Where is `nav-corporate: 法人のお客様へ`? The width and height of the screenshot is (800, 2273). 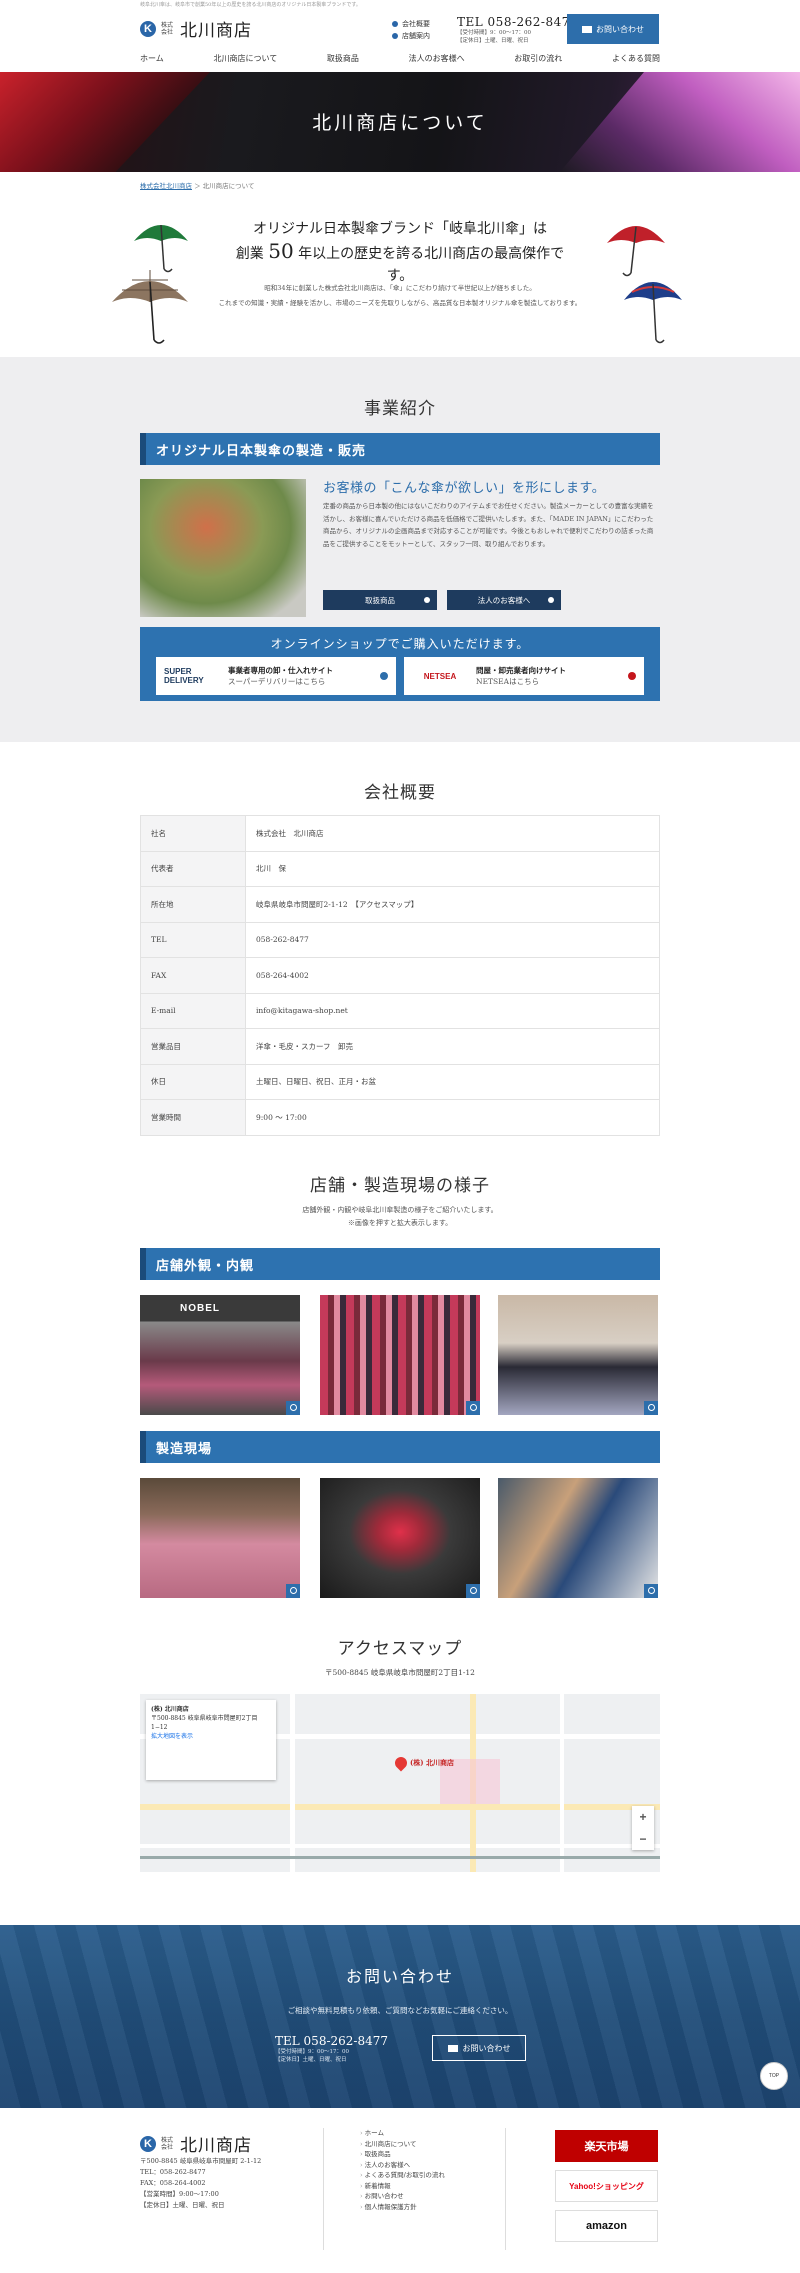
nav-corporate: 法人のお客様へ is located at coordinates (437, 58).